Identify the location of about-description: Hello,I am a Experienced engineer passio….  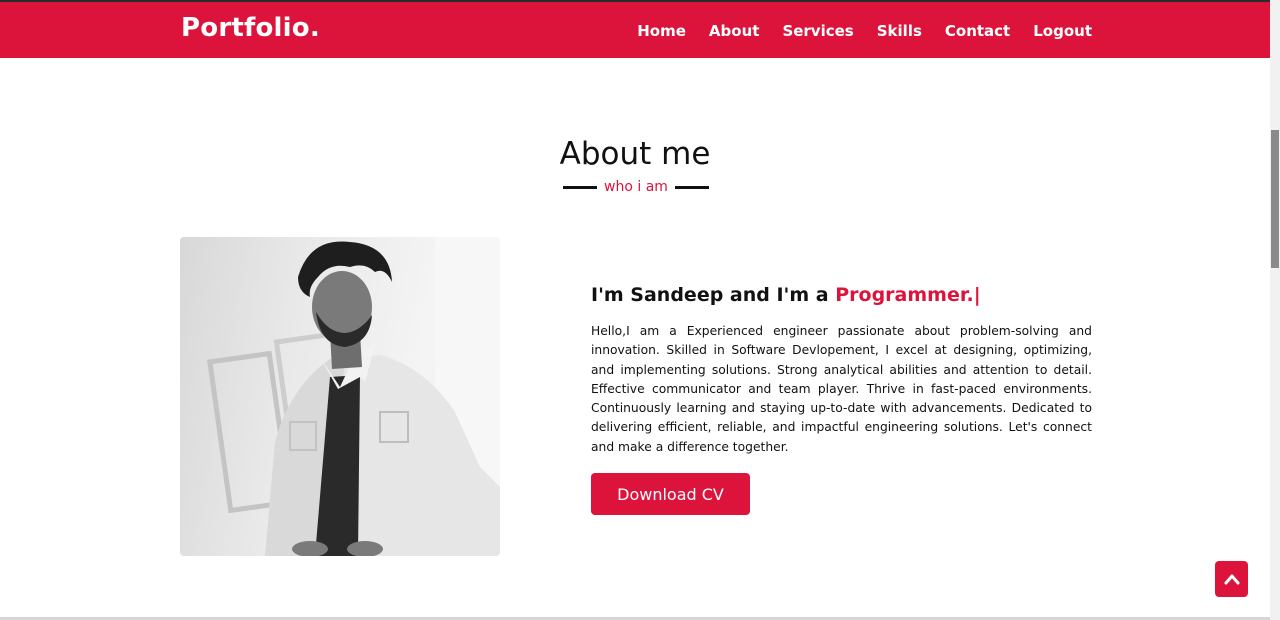
(841, 389).